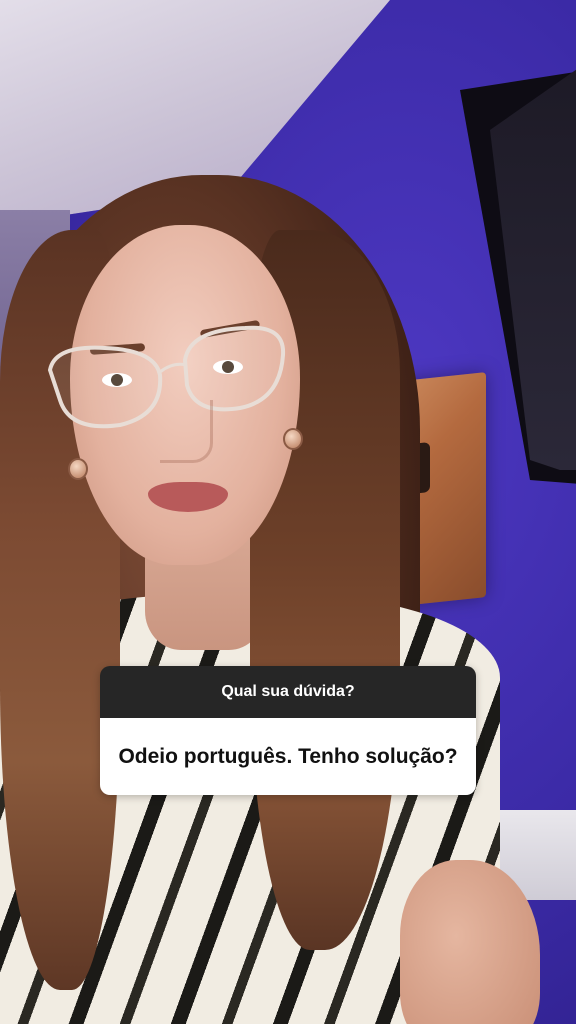  What do you see at coordinates (288, 756) in the screenshot?
I see `question-answer: Odeio português. Tenho solução?` at bounding box center [288, 756].